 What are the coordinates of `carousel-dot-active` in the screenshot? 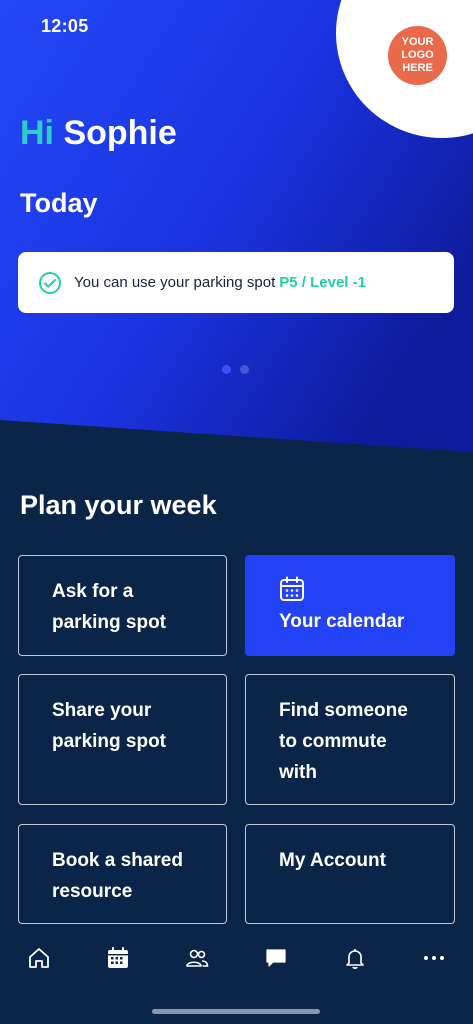 It's located at (226, 369).